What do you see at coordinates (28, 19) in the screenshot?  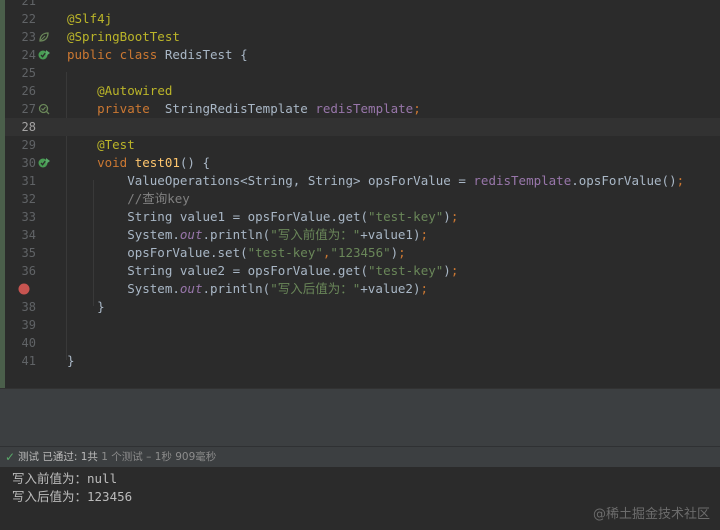 I see `line-number: 22` at bounding box center [28, 19].